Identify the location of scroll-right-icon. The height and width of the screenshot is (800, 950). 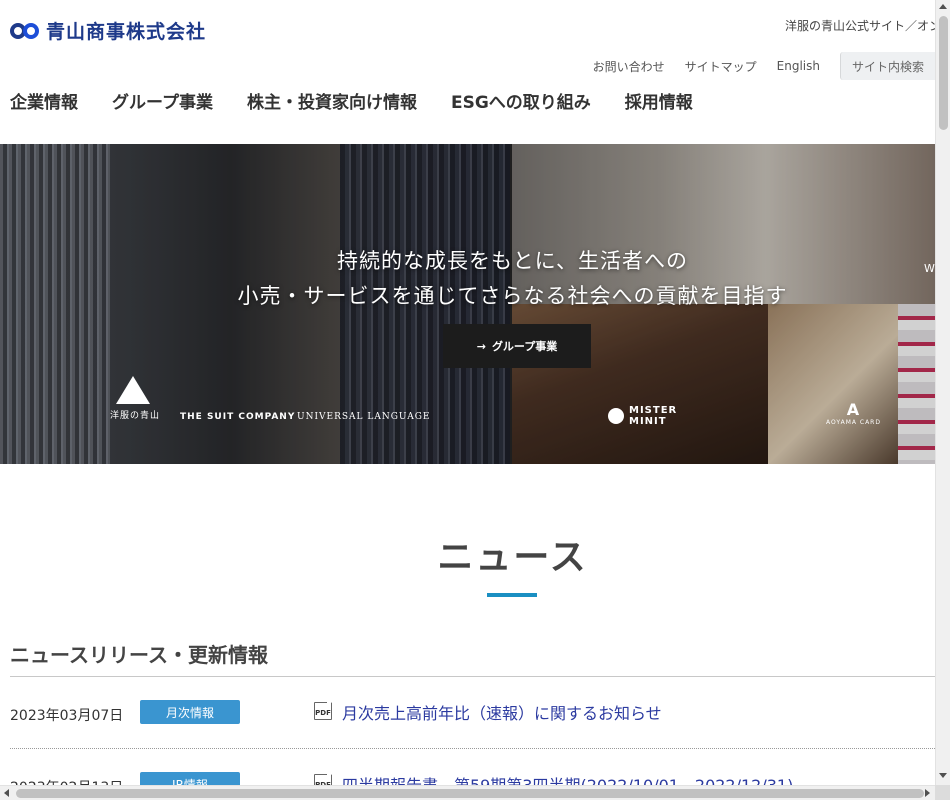
(927, 793).